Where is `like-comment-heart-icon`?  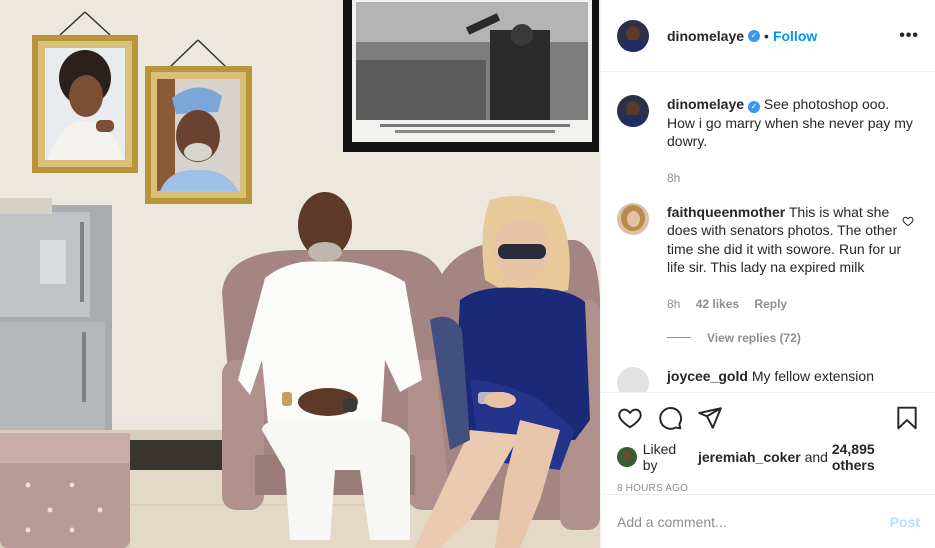 like-comment-heart-icon is located at coordinates (908, 221).